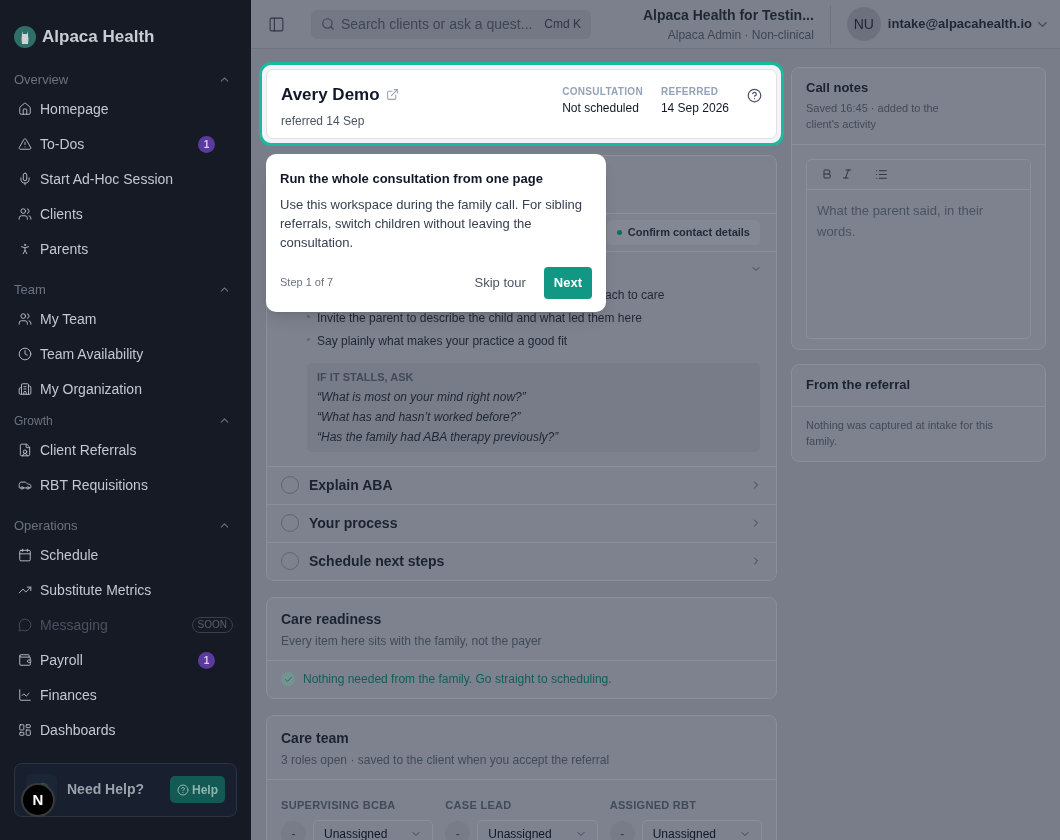 This screenshot has height=840, width=1060. What do you see at coordinates (25, 389) in the screenshot?
I see `building-icon` at bounding box center [25, 389].